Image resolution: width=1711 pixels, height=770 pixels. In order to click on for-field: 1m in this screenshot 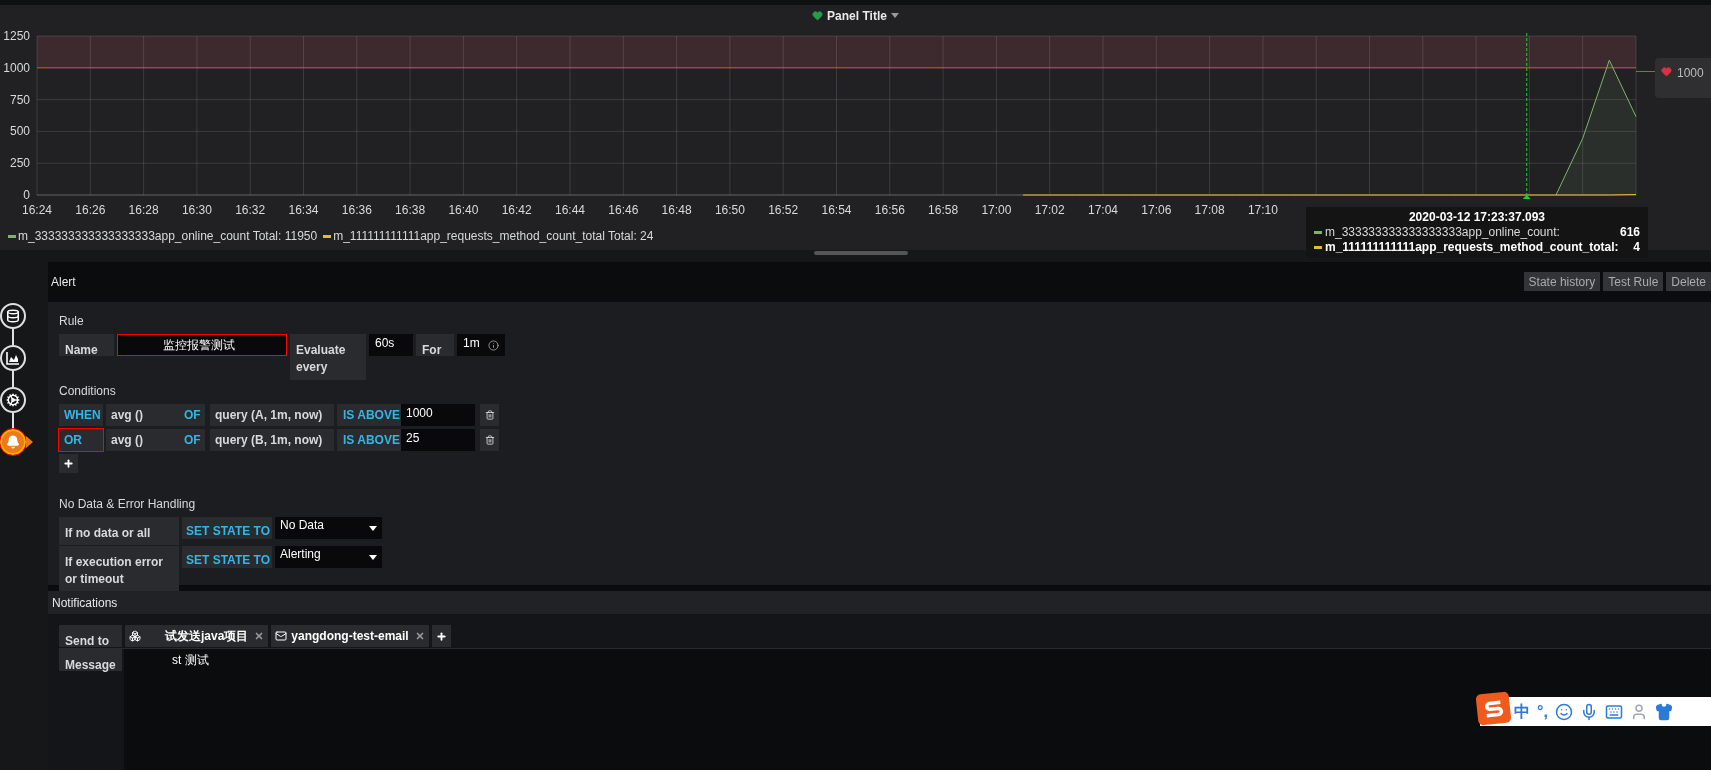, I will do `click(481, 345)`.